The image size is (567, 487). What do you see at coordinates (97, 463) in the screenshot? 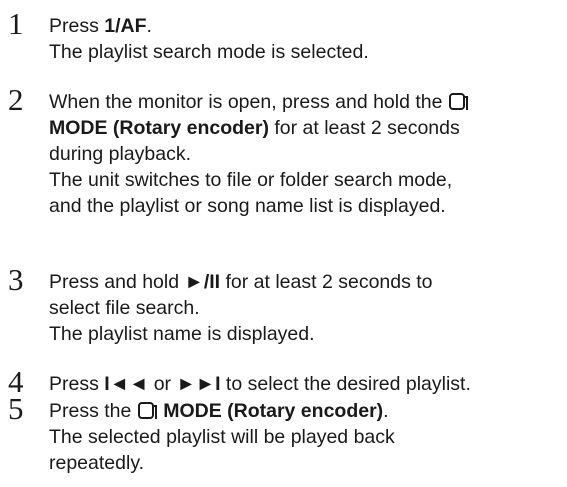
I see `result-line: repeatedly.` at bounding box center [97, 463].